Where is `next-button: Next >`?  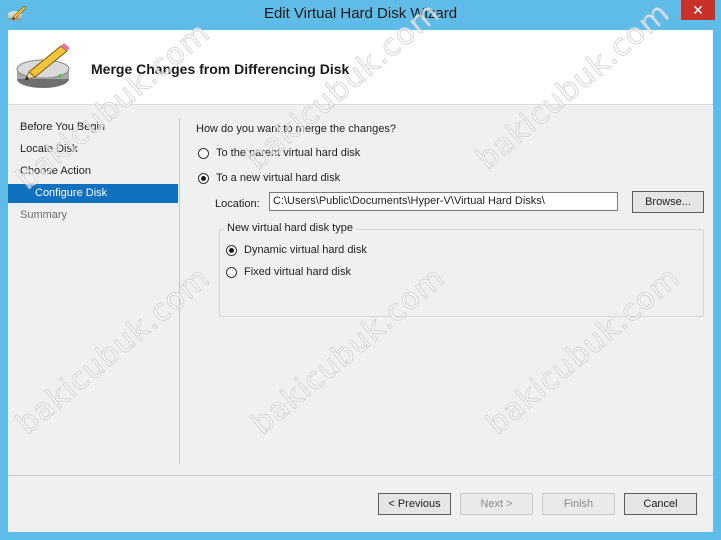
next-button: Next > is located at coordinates (496, 504).